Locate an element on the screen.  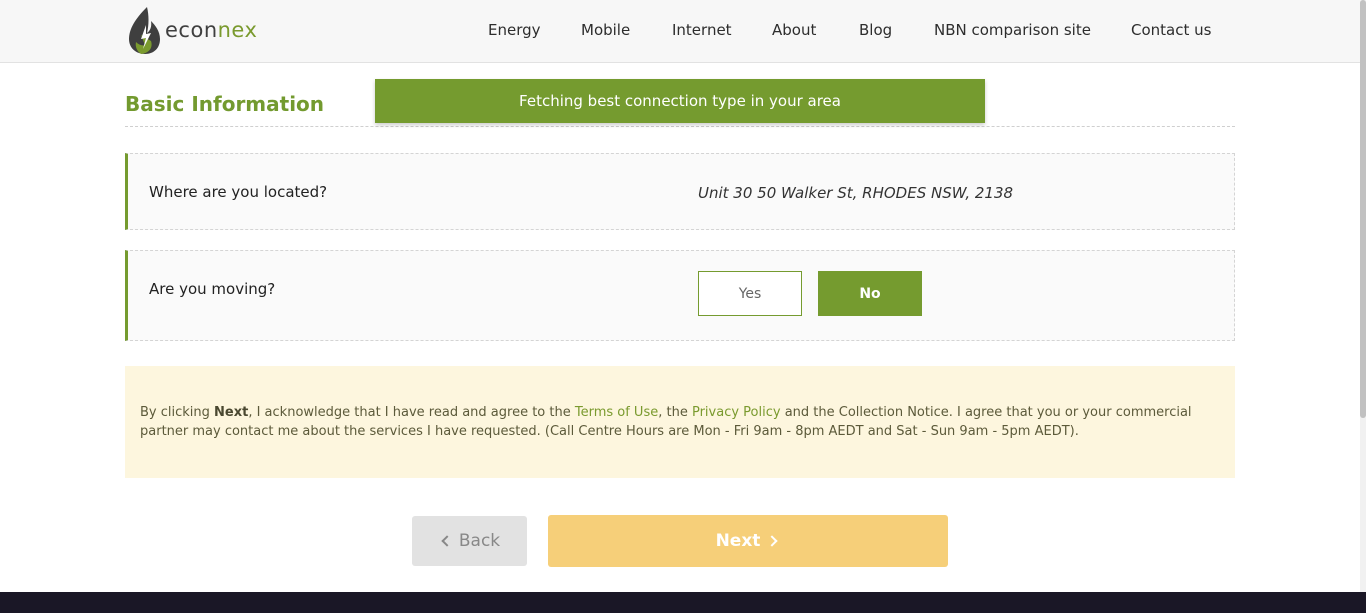
nav-mobile: Mobile is located at coordinates (605, 30).